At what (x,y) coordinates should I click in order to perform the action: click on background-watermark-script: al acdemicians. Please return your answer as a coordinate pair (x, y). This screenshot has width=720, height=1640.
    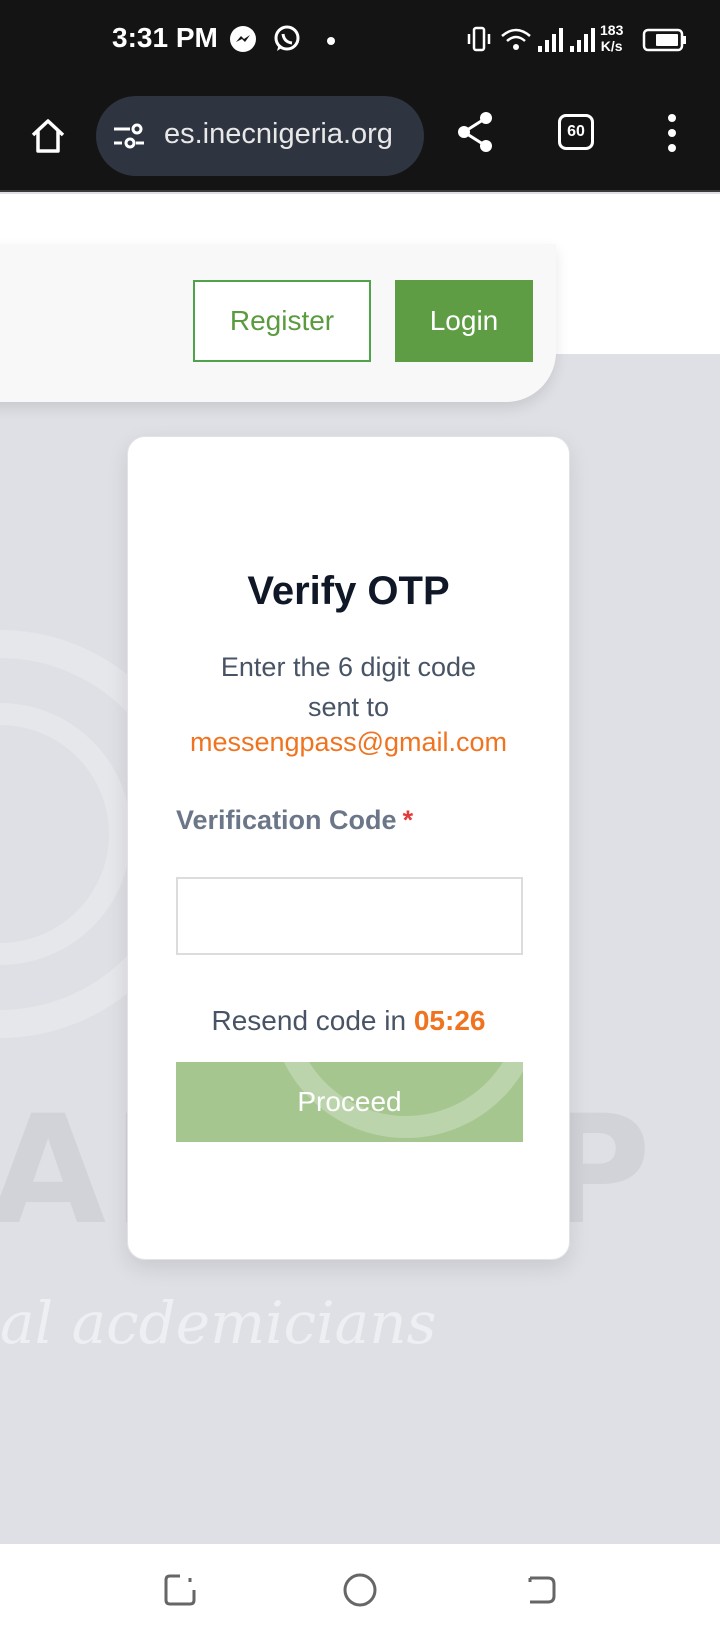
    Looking at the image, I should click on (218, 1323).